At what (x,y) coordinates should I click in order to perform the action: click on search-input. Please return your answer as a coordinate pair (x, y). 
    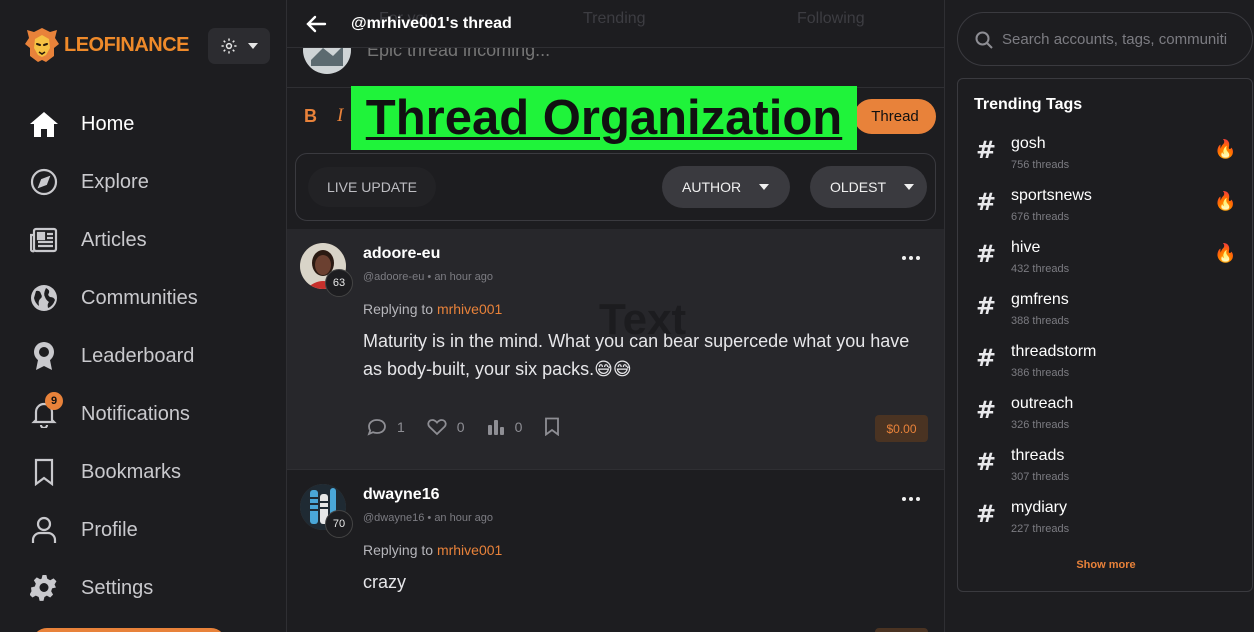
    Looking at the image, I should click on (1117, 39).